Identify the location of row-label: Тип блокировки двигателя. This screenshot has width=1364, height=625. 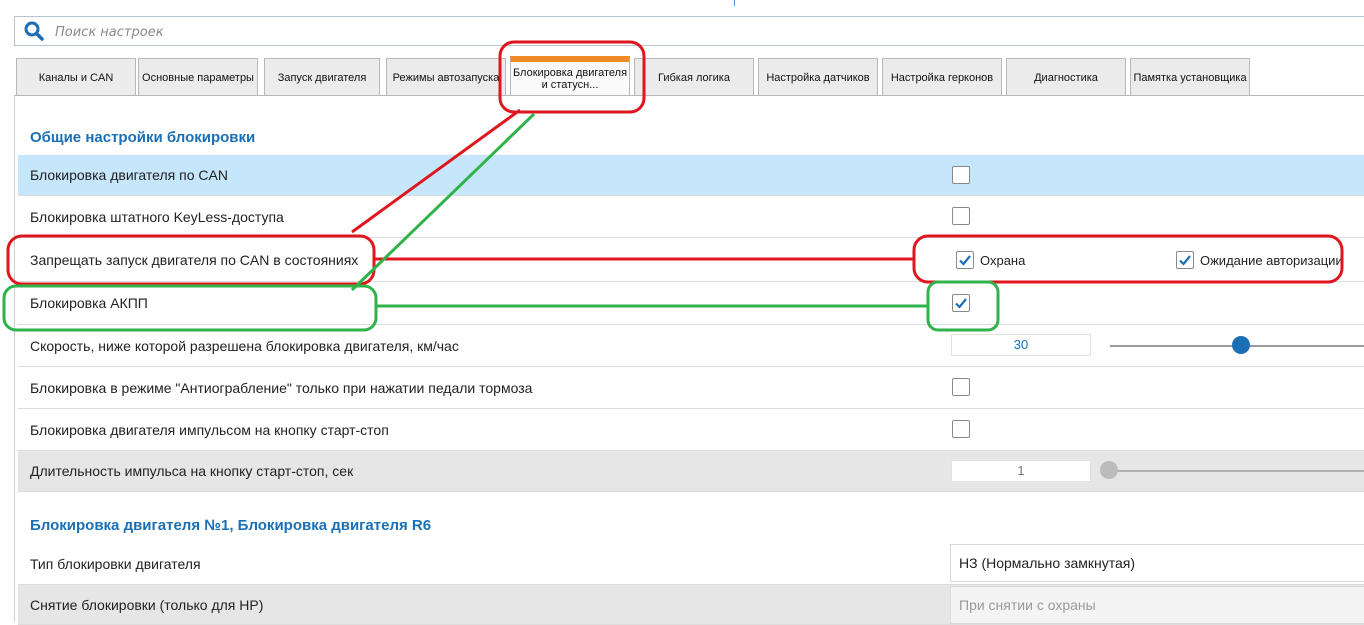
(115, 563).